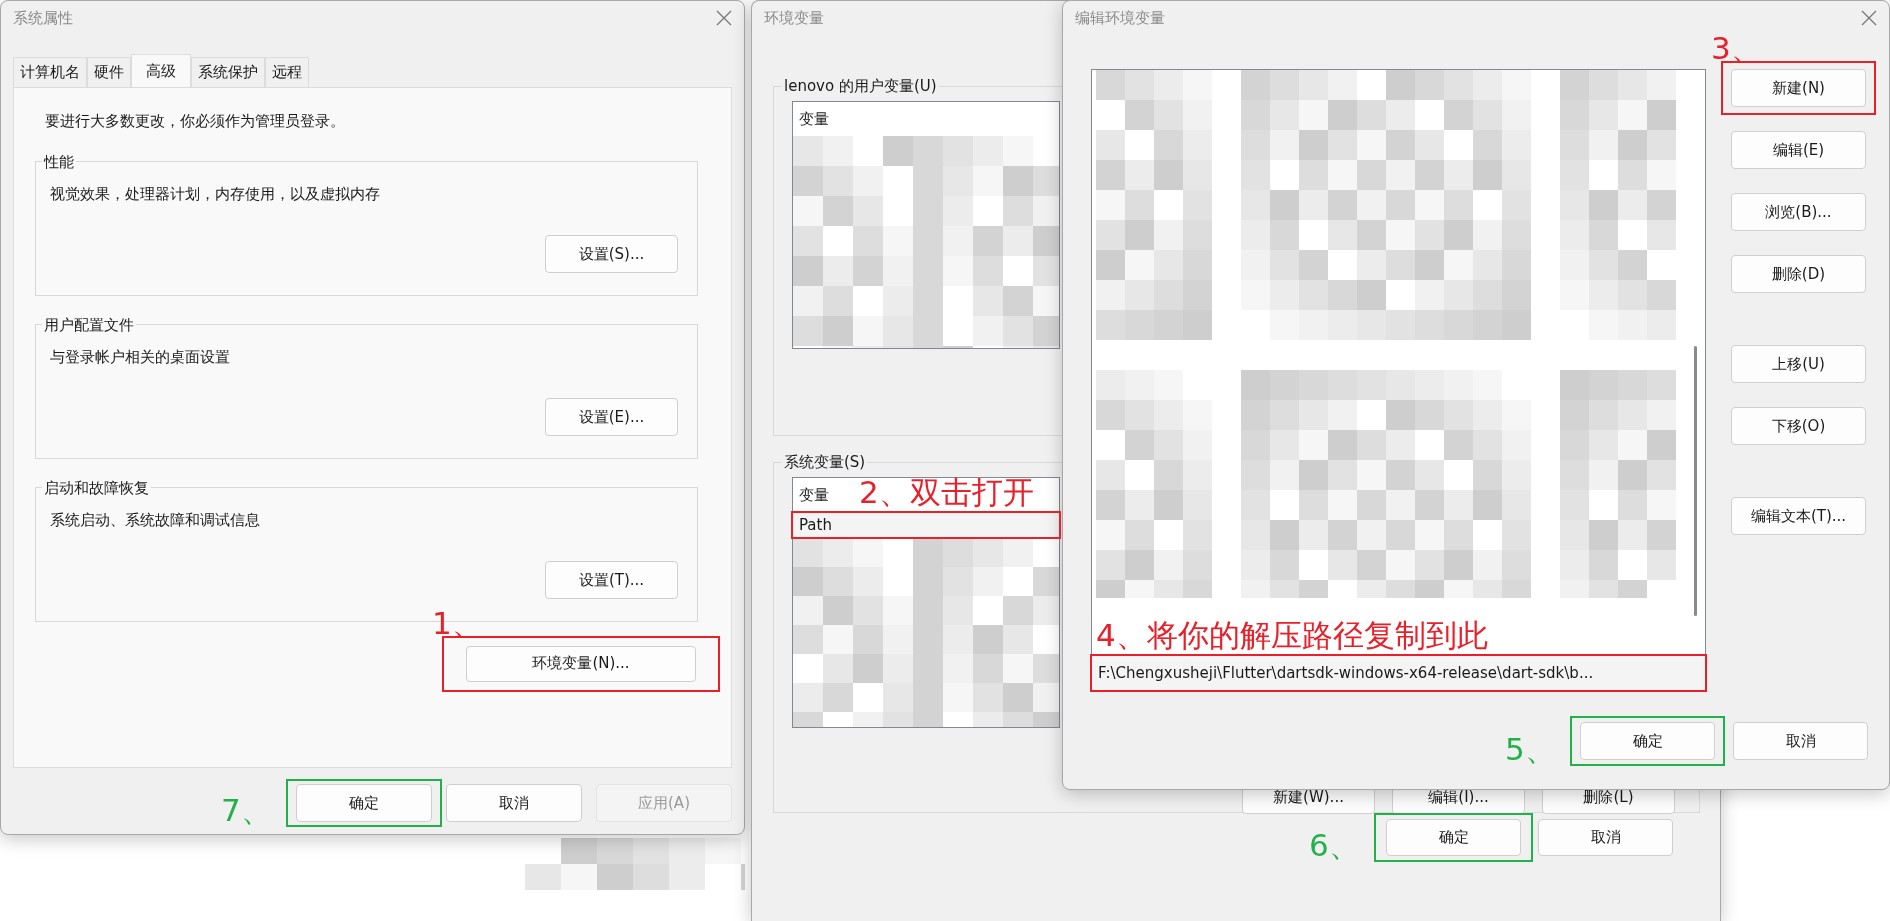  Describe the element at coordinates (1798, 274) in the screenshot. I see `side-button: 删除(D)` at that location.